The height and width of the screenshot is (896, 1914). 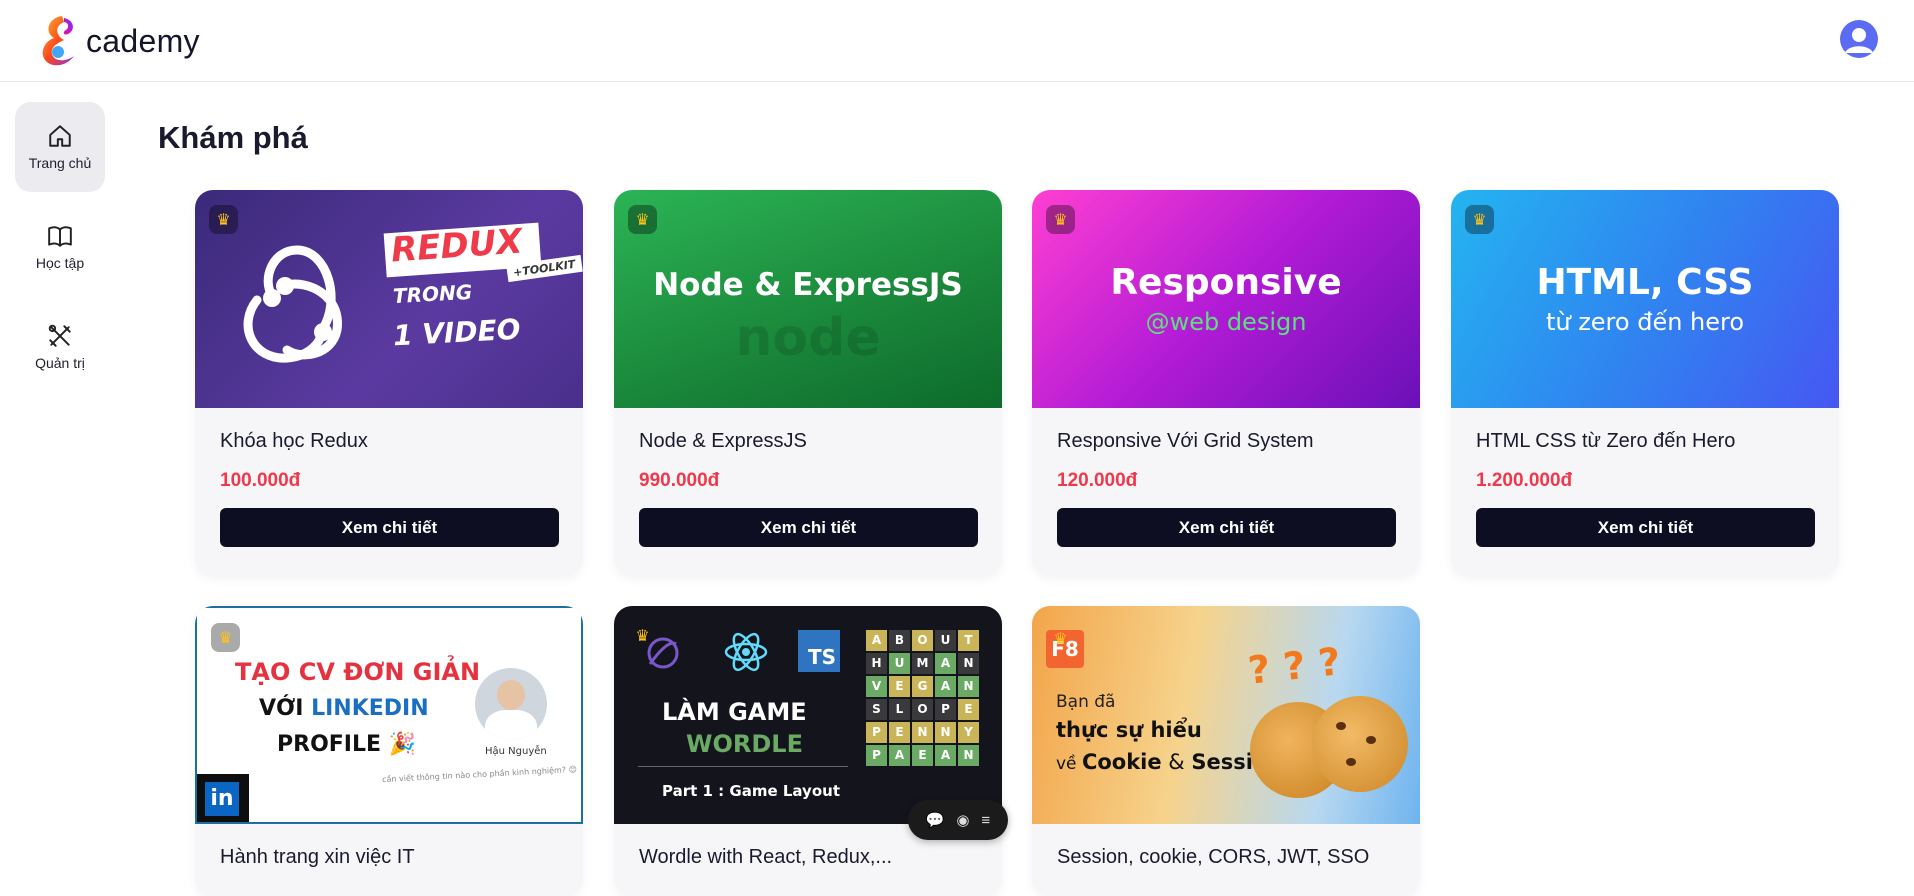 I want to click on thumb-subtitle: WORDLE, so click(x=744, y=744).